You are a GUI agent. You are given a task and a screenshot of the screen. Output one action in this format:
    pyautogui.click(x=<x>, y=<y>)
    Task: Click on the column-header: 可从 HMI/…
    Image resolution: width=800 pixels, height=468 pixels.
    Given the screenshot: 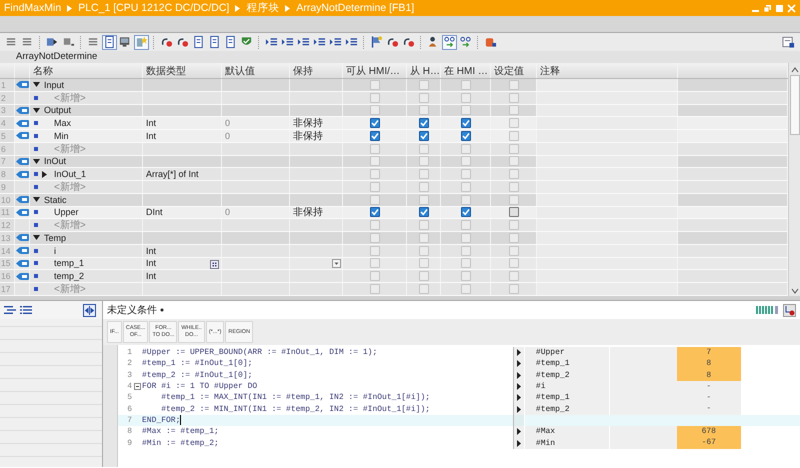 What is the action you would take?
    pyautogui.click(x=373, y=71)
    